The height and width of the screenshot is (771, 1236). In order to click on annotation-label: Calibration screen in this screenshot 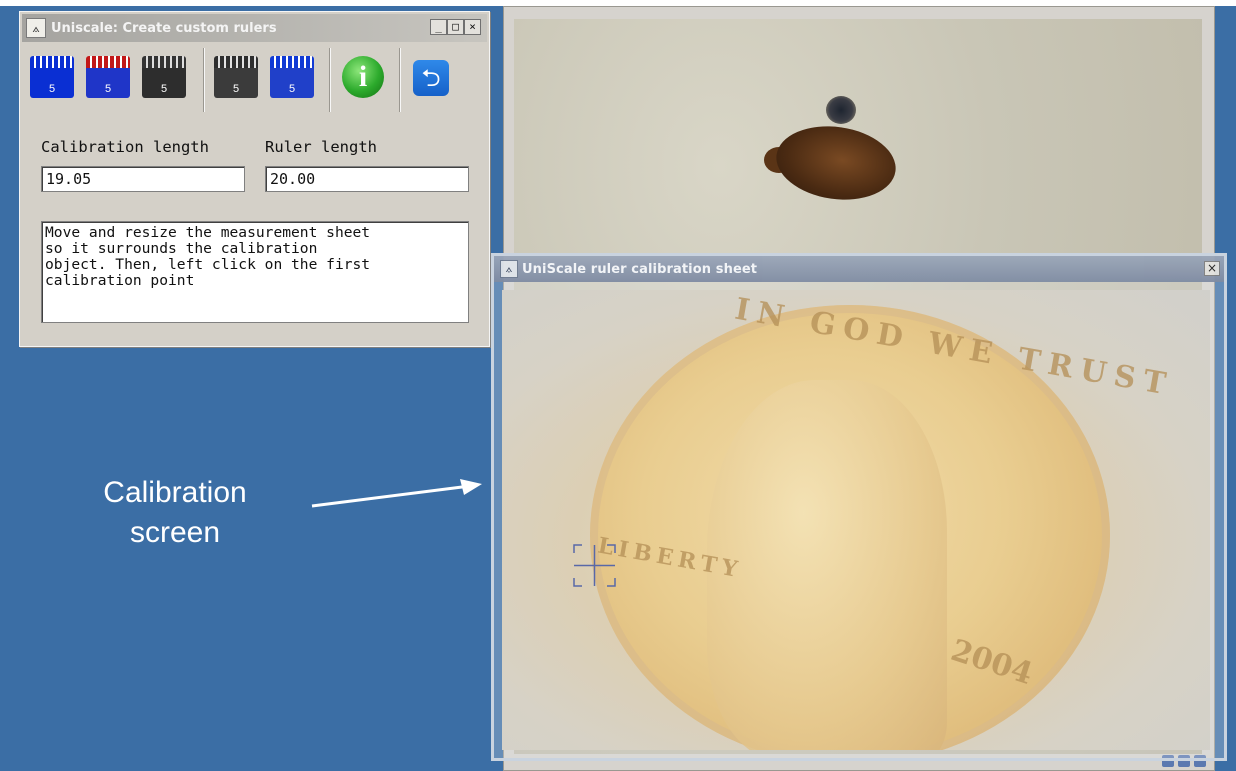, I will do `click(175, 513)`.